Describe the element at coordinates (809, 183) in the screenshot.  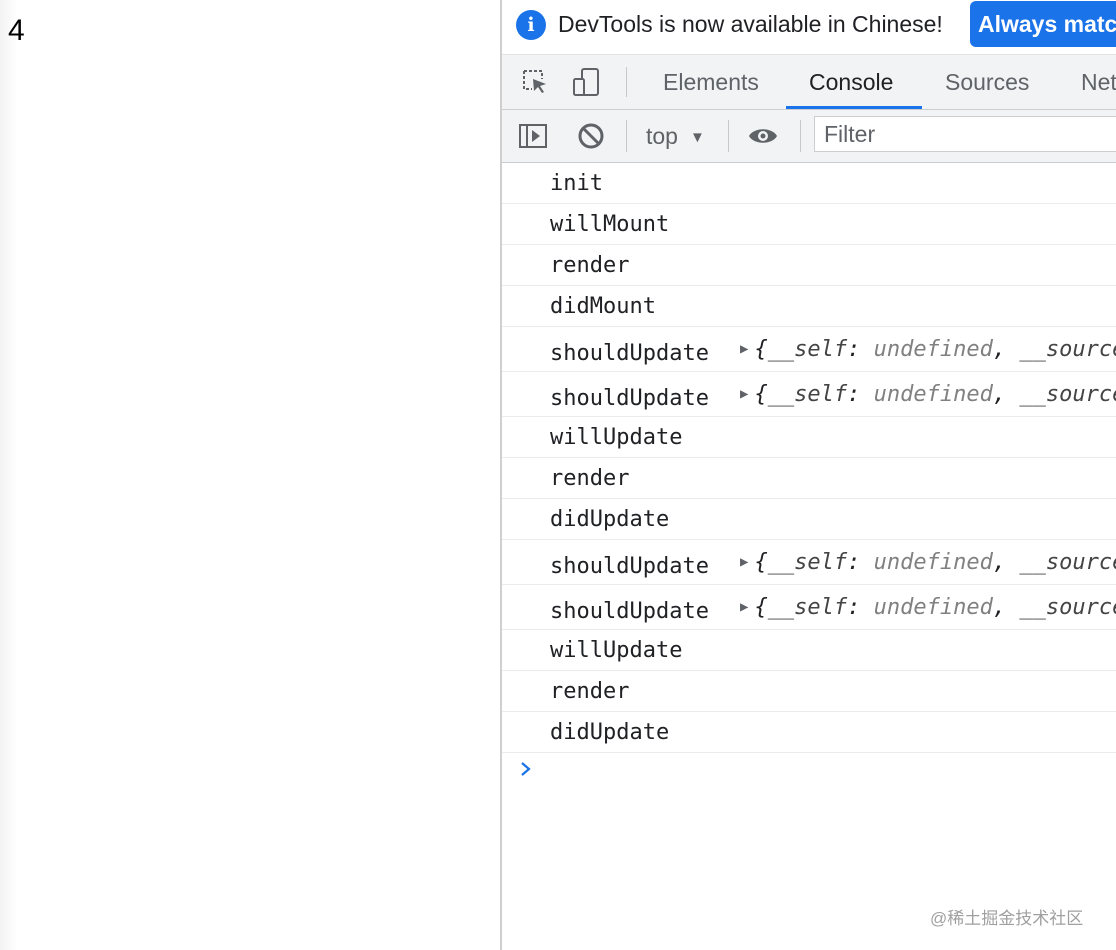
I see `console-message: init` at that location.